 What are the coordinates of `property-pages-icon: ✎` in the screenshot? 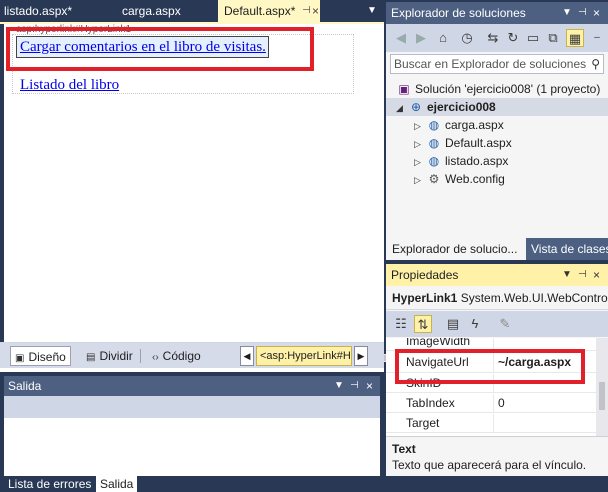 It's located at (505, 324).